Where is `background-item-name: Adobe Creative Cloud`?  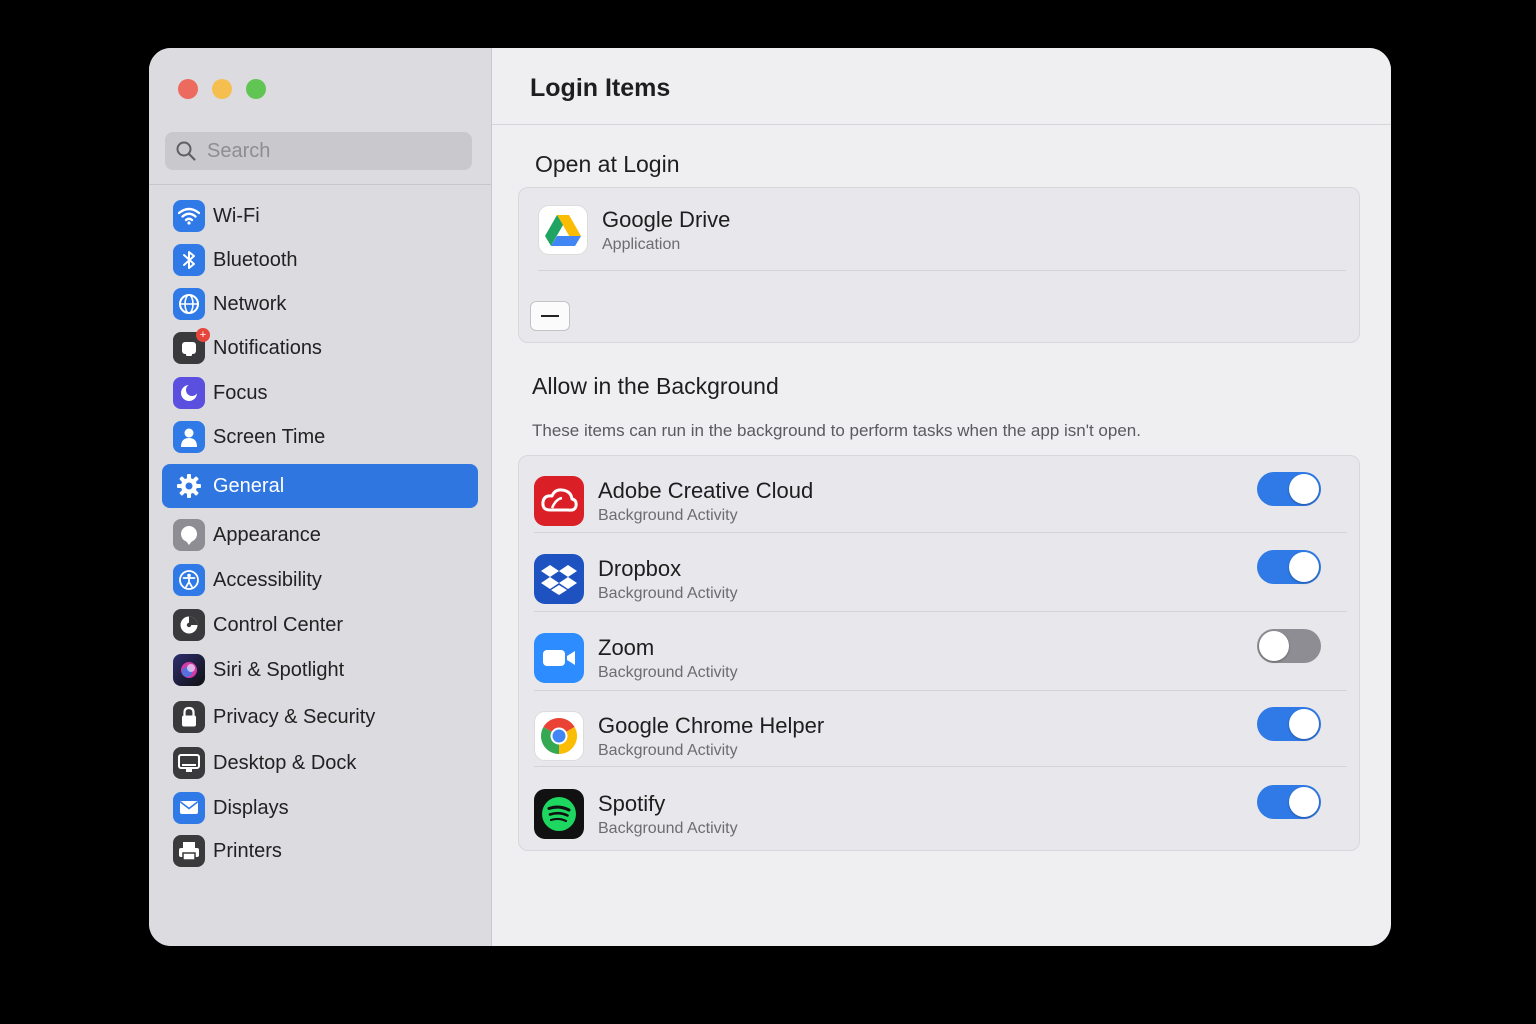 background-item-name: Adobe Creative Cloud is located at coordinates (706, 490).